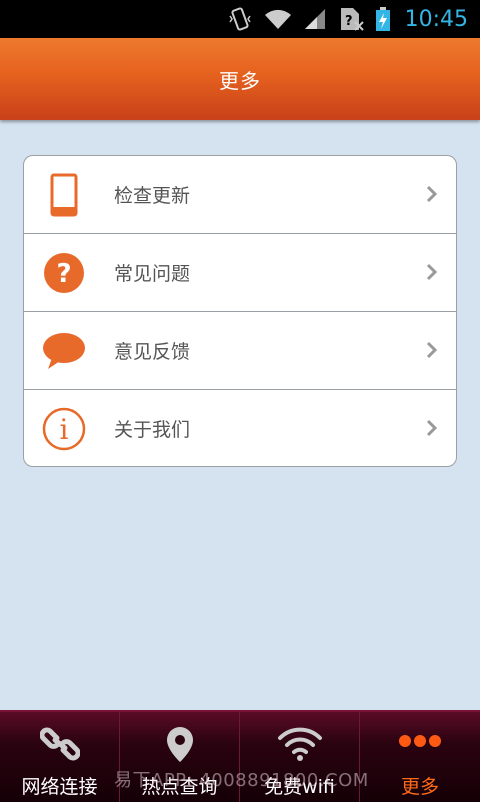 The height and width of the screenshot is (802, 480). I want to click on tab-free-wifi: 免费wifi, so click(300, 757).